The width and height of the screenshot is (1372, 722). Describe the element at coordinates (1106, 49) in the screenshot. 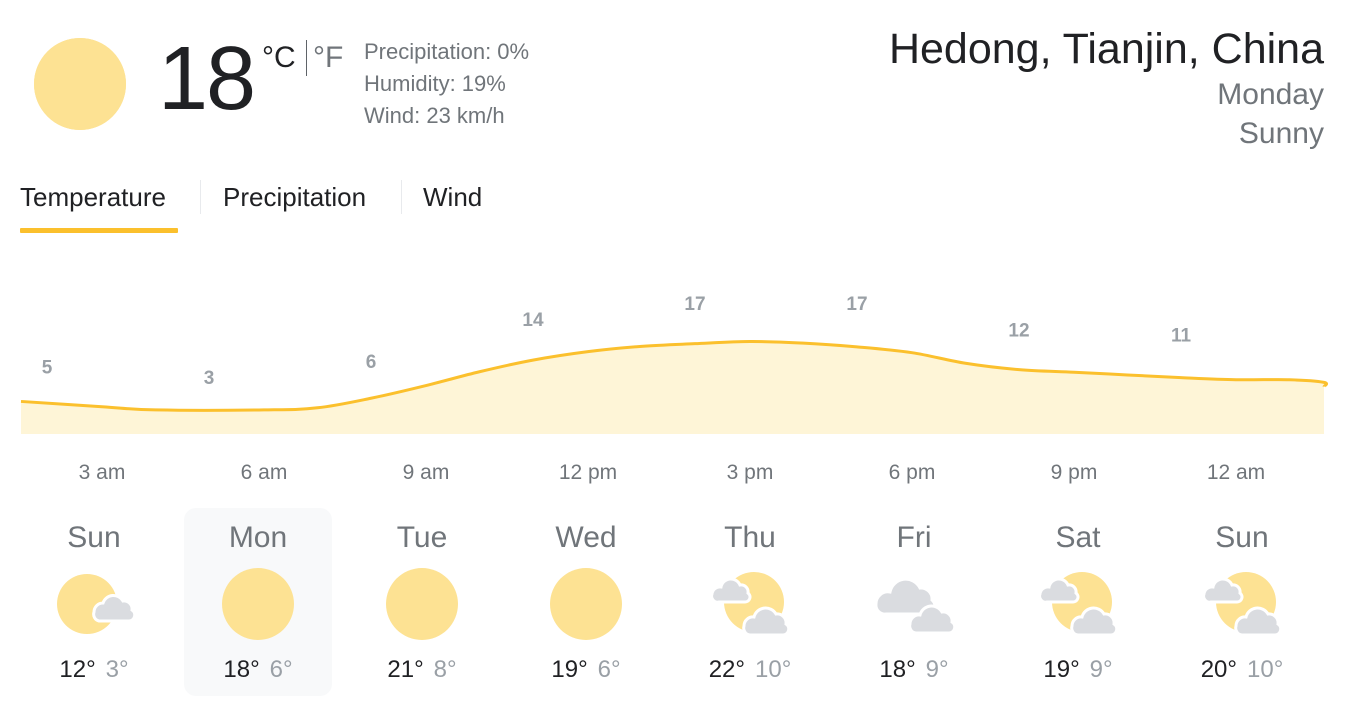

I see `location-title: Hedong, Tianjin, China` at that location.